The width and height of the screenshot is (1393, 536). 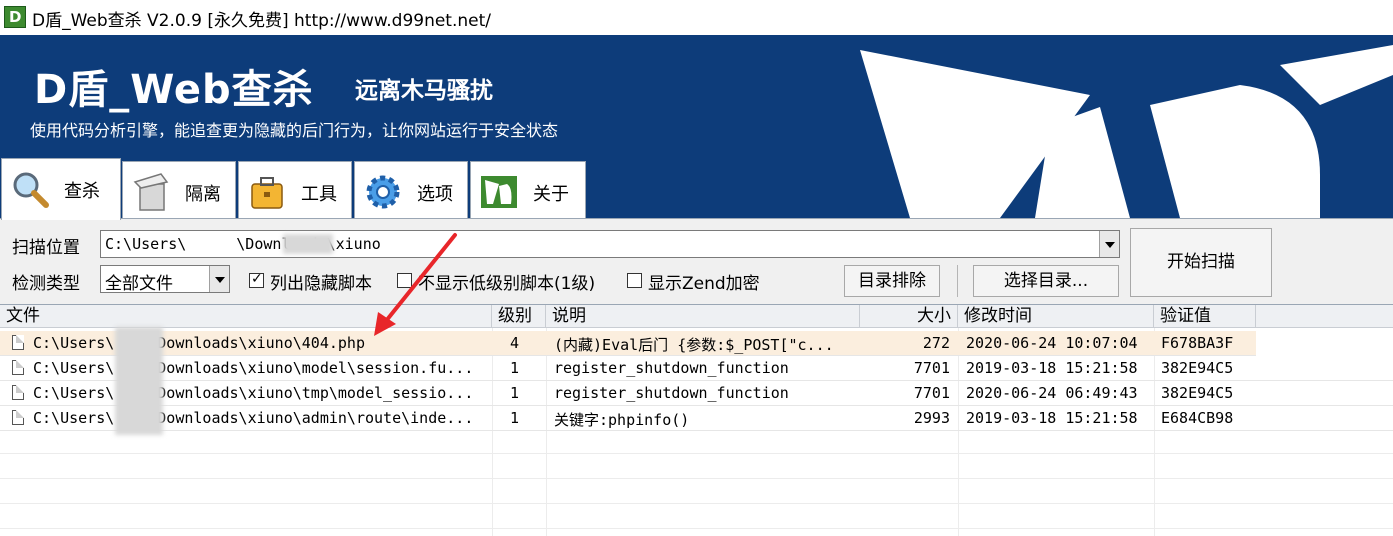 What do you see at coordinates (319, 194) in the screenshot?
I see `tab-label: 工具` at bounding box center [319, 194].